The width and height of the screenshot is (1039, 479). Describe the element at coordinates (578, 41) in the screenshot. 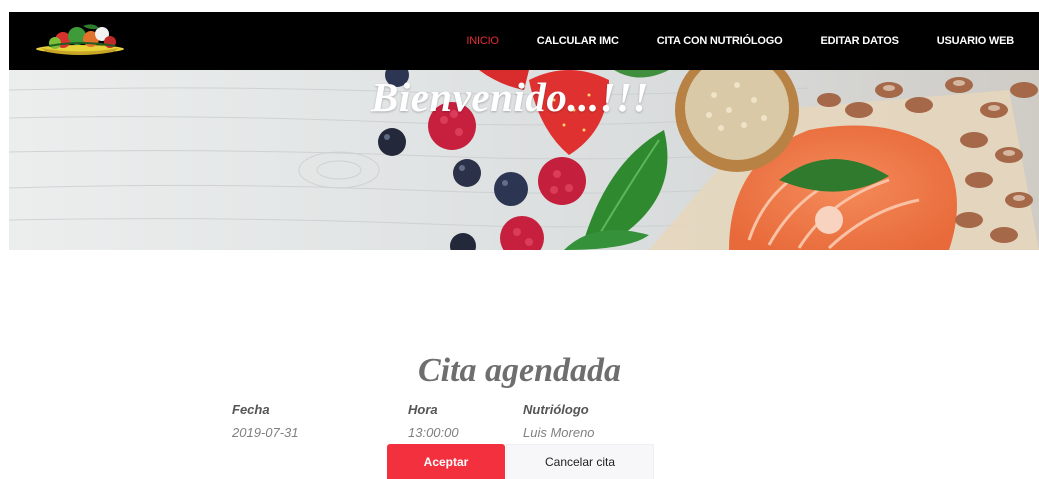

I see `nav-link-calcular-imc: CALCULAR IMC` at that location.